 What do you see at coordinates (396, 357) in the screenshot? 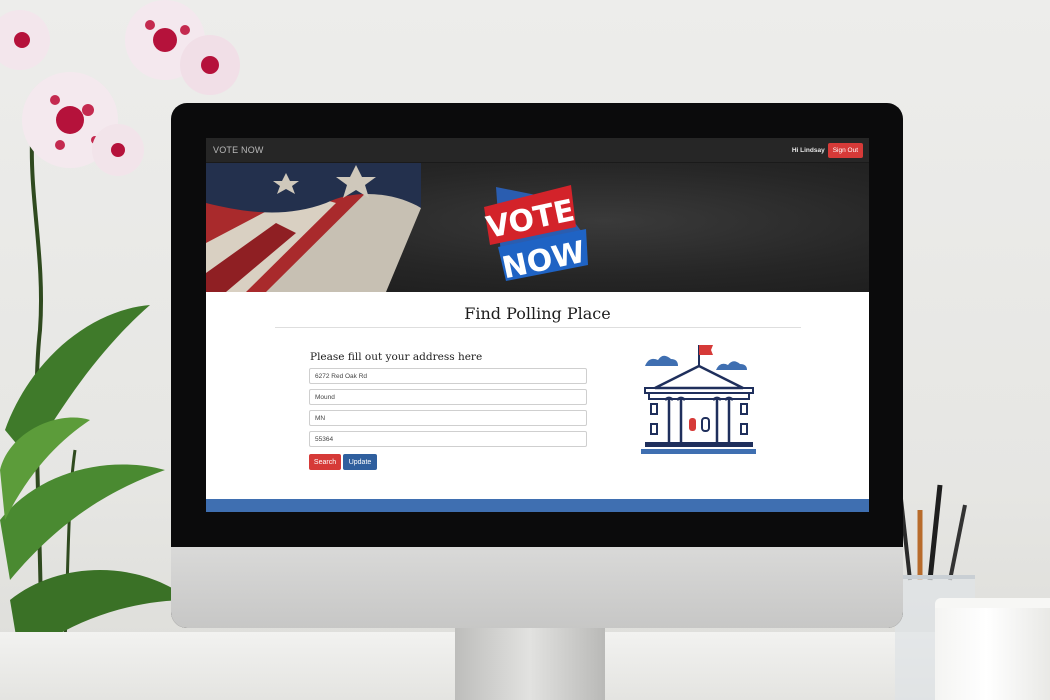
I see `form-heading: Please fill out your address here` at bounding box center [396, 357].